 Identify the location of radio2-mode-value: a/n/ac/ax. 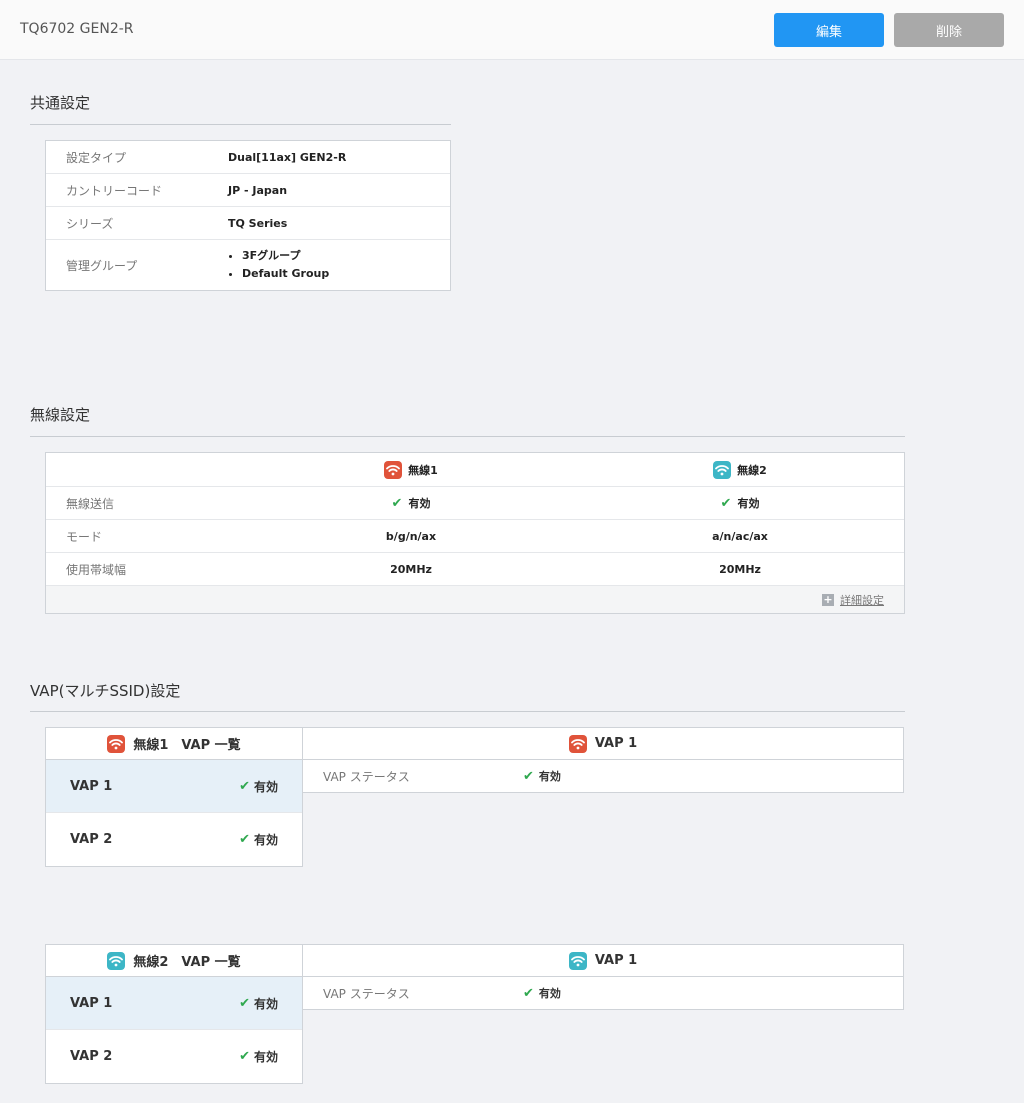
(740, 536).